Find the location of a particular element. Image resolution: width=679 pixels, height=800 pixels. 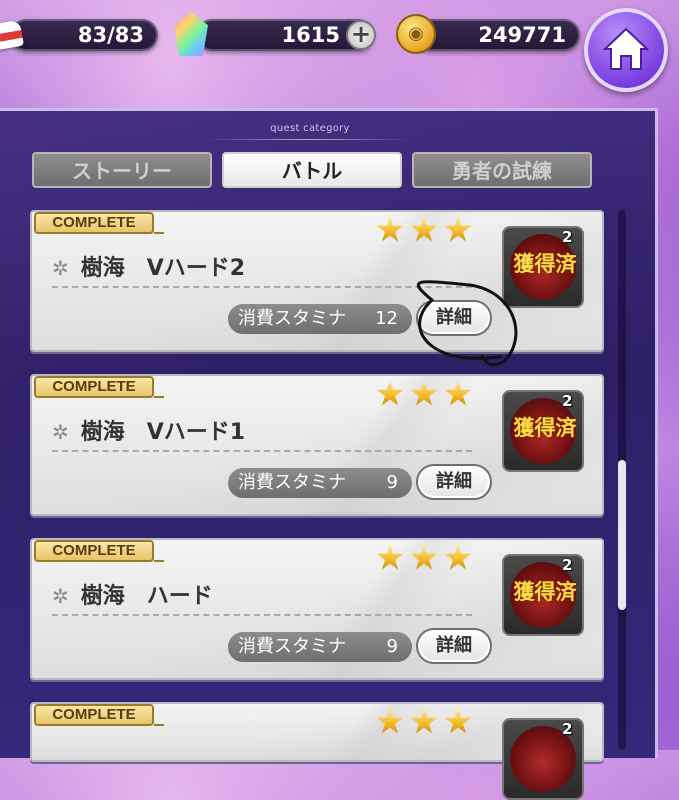

gem-icon is located at coordinates (191, 34).